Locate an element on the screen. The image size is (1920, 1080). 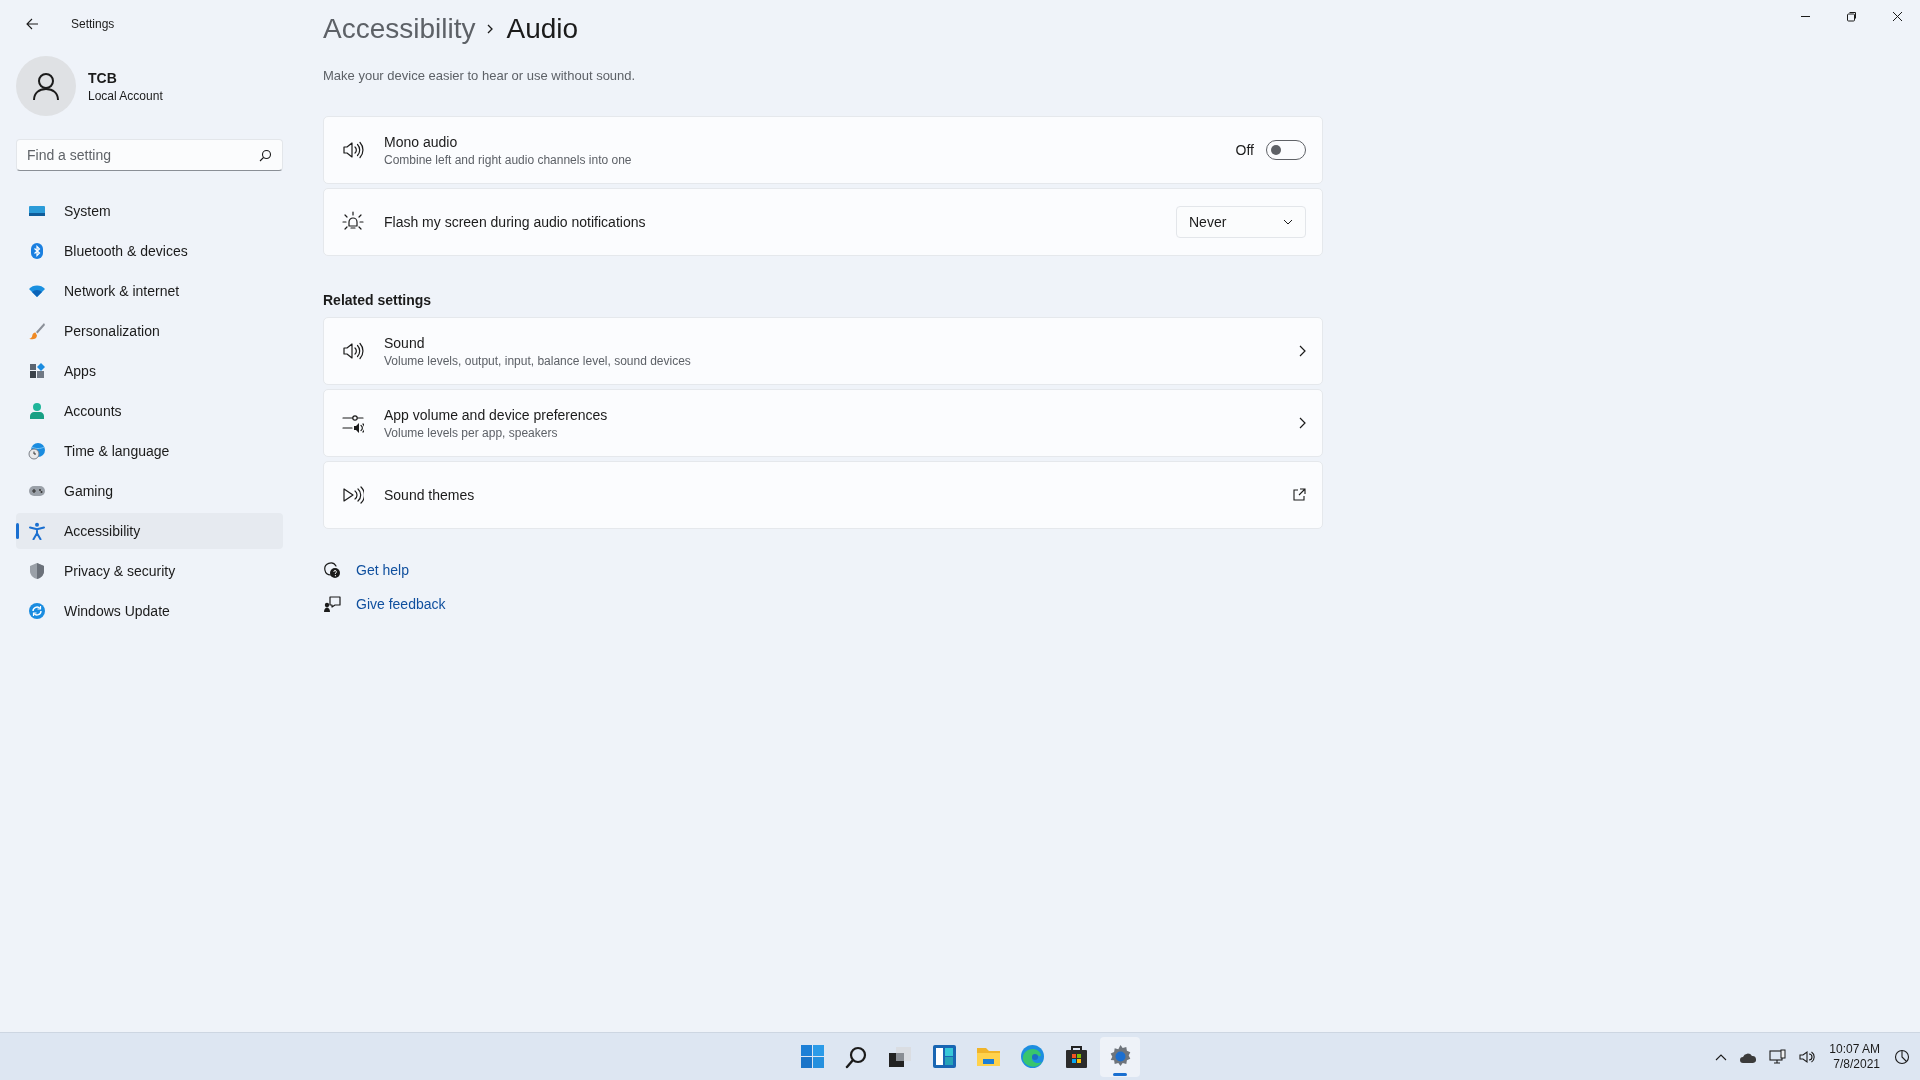
nav-item: Network & internet is located at coordinates (149, 291).